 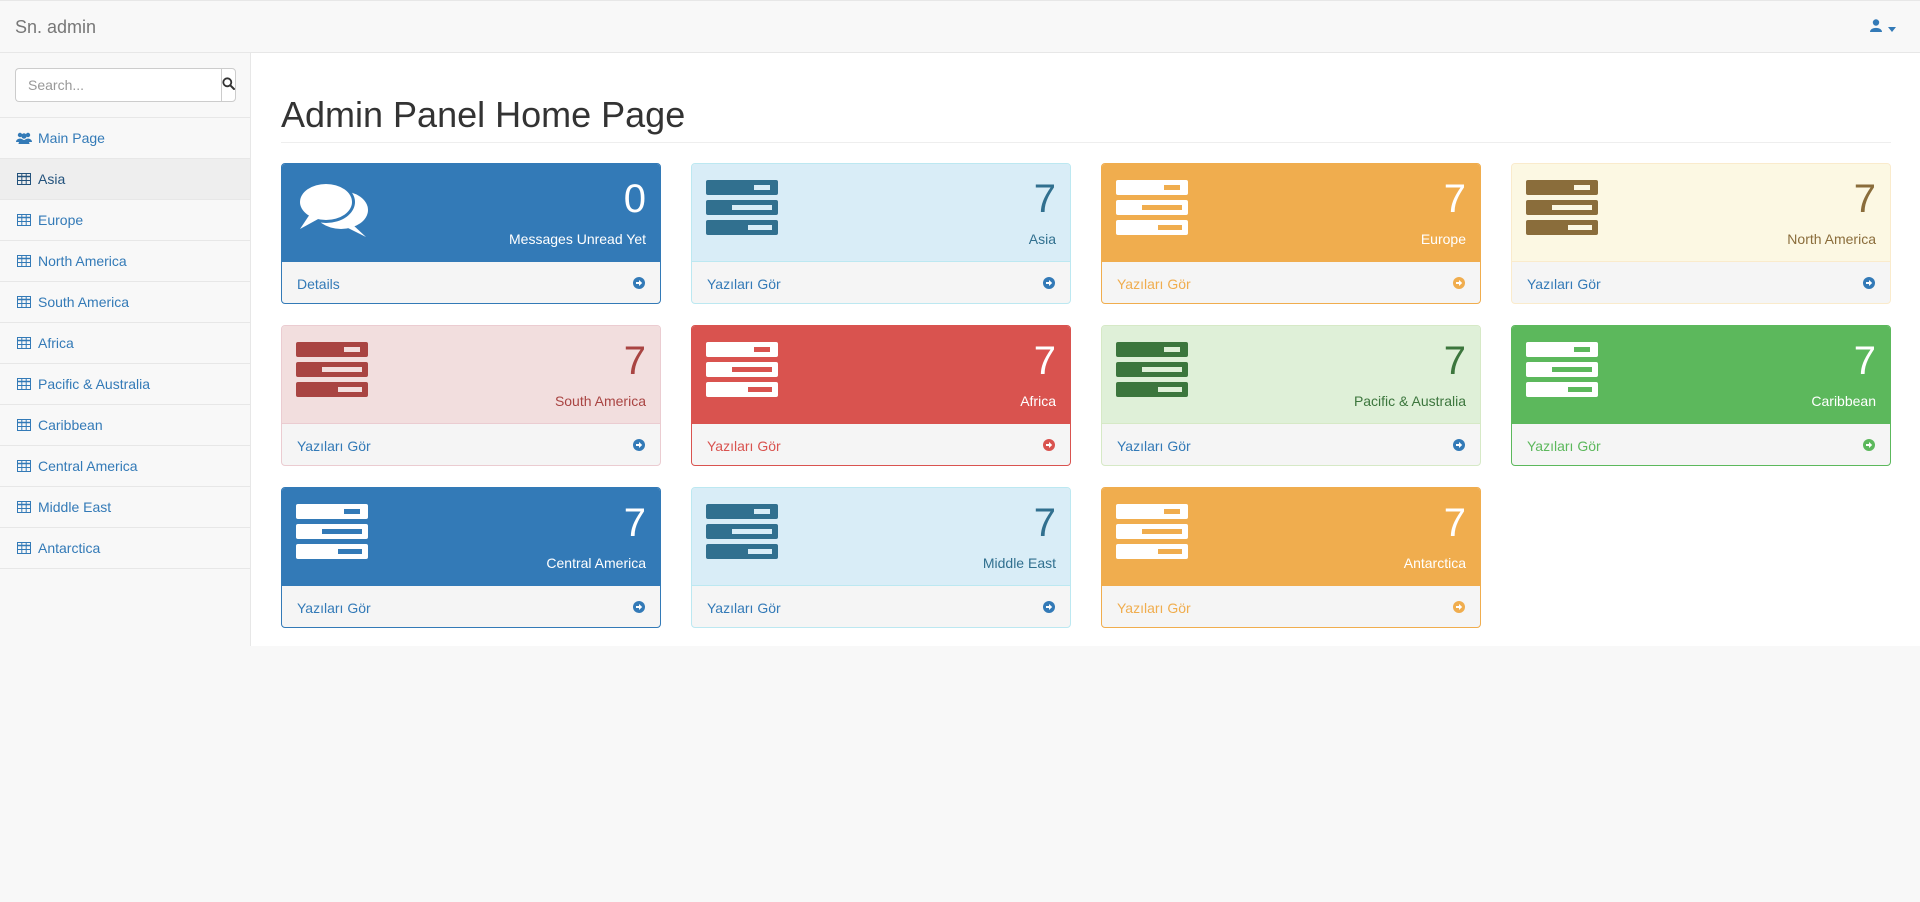 What do you see at coordinates (88, 466) in the screenshot?
I see `sidebar-item-label: Central America` at bounding box center [88, 466].